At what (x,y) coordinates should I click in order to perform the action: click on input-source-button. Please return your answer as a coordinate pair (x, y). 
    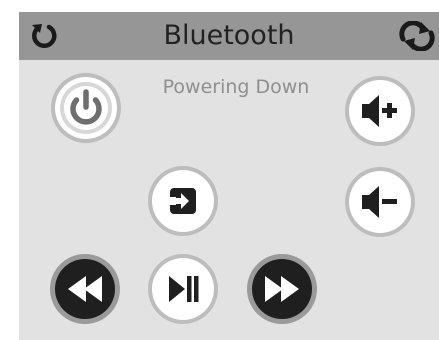
    Looking at the image, I should click on (183, 201).